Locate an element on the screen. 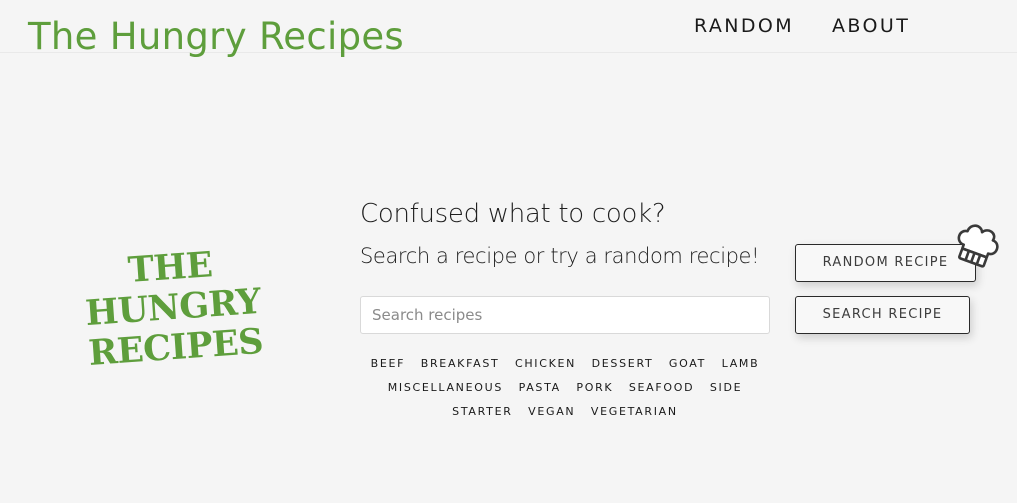 The image size is (1017, 503). category-breakfast: BREAKFAST is located at coordinates (460, 364).